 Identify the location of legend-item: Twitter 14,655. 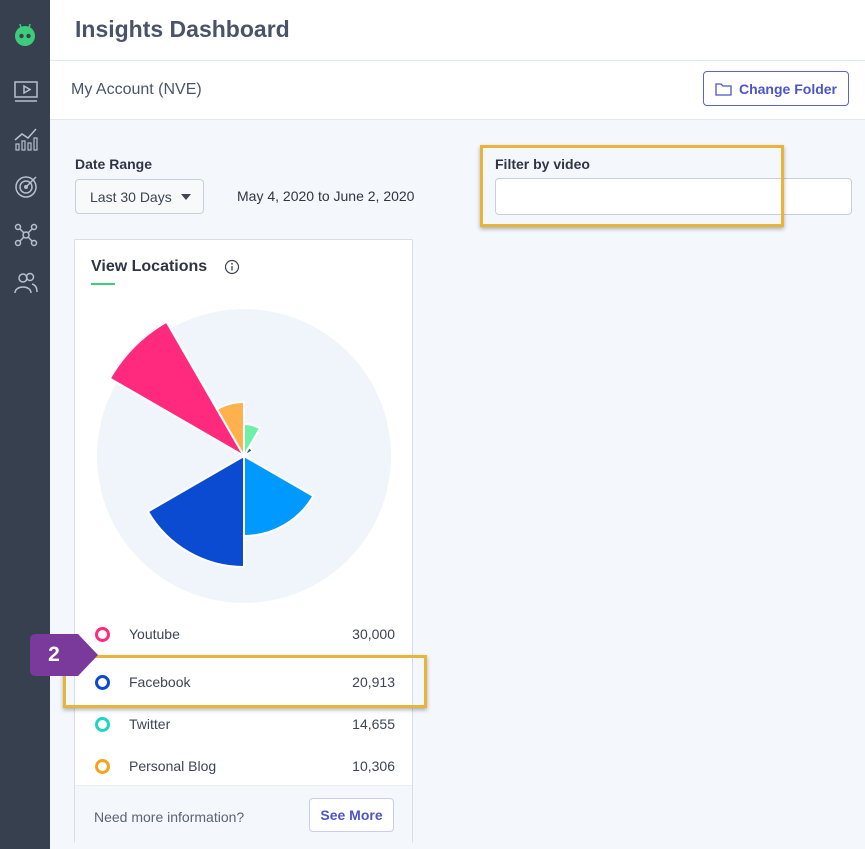
(245, 724).